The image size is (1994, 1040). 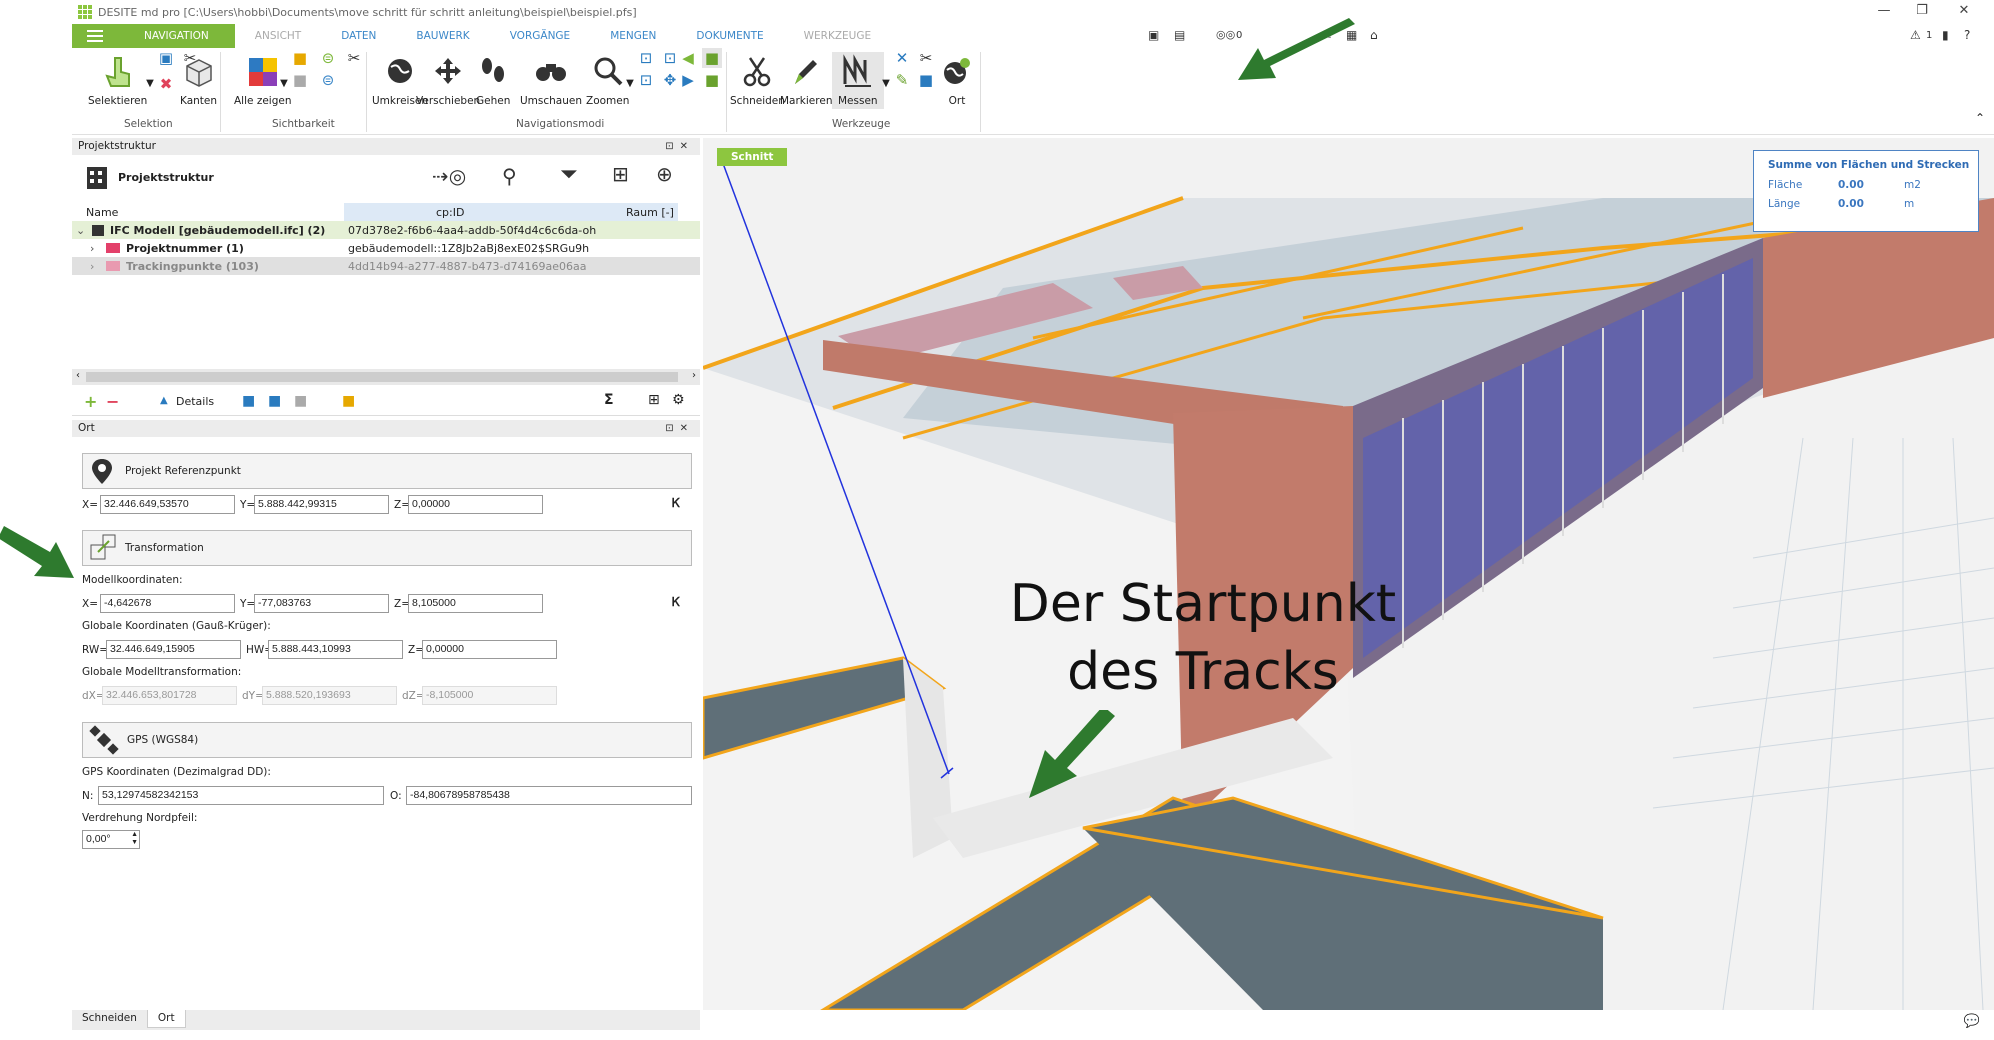 I want to click on cube-add-icon: ■, so click(x=248, y=401).